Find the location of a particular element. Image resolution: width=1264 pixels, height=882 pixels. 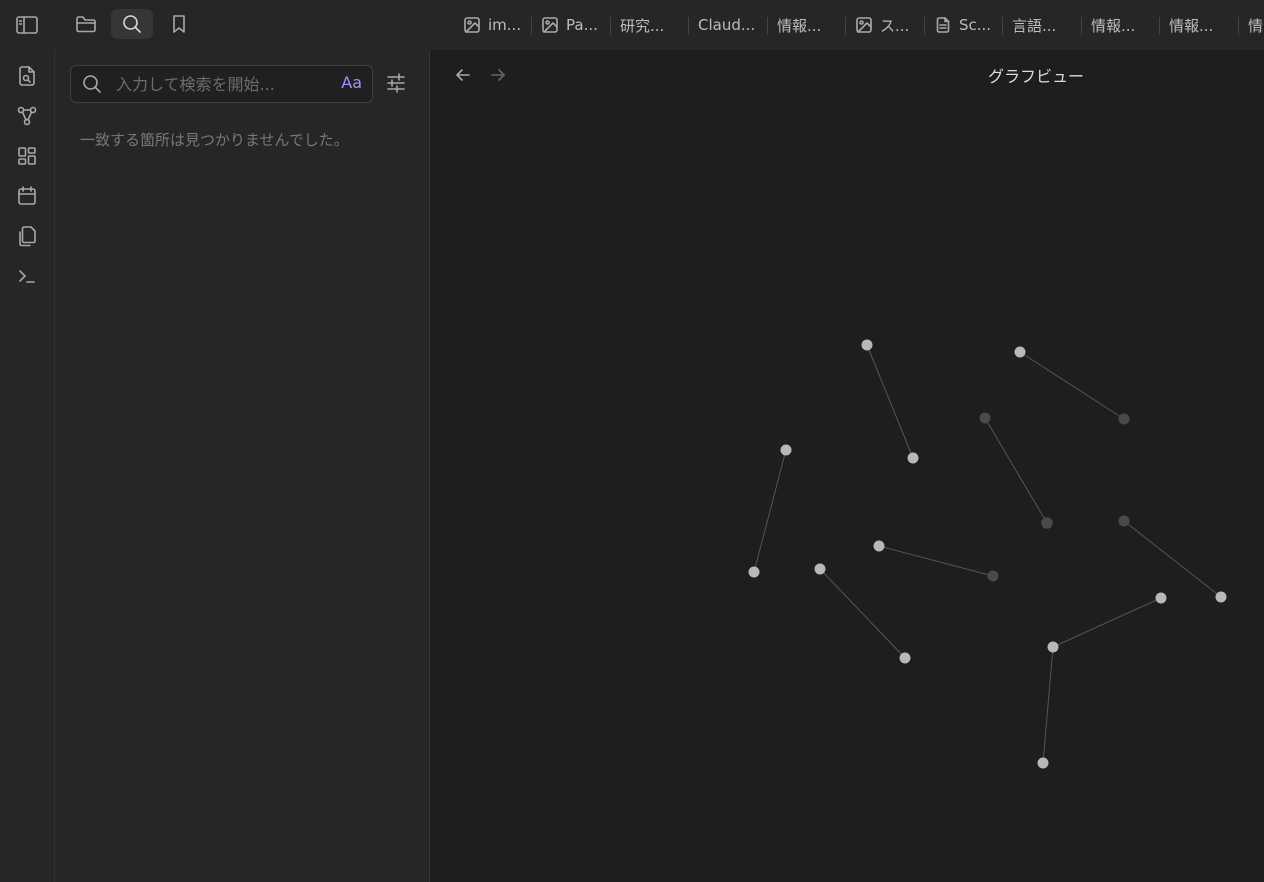

ribbon-command-palette-button is located at coordinates (27, 276).